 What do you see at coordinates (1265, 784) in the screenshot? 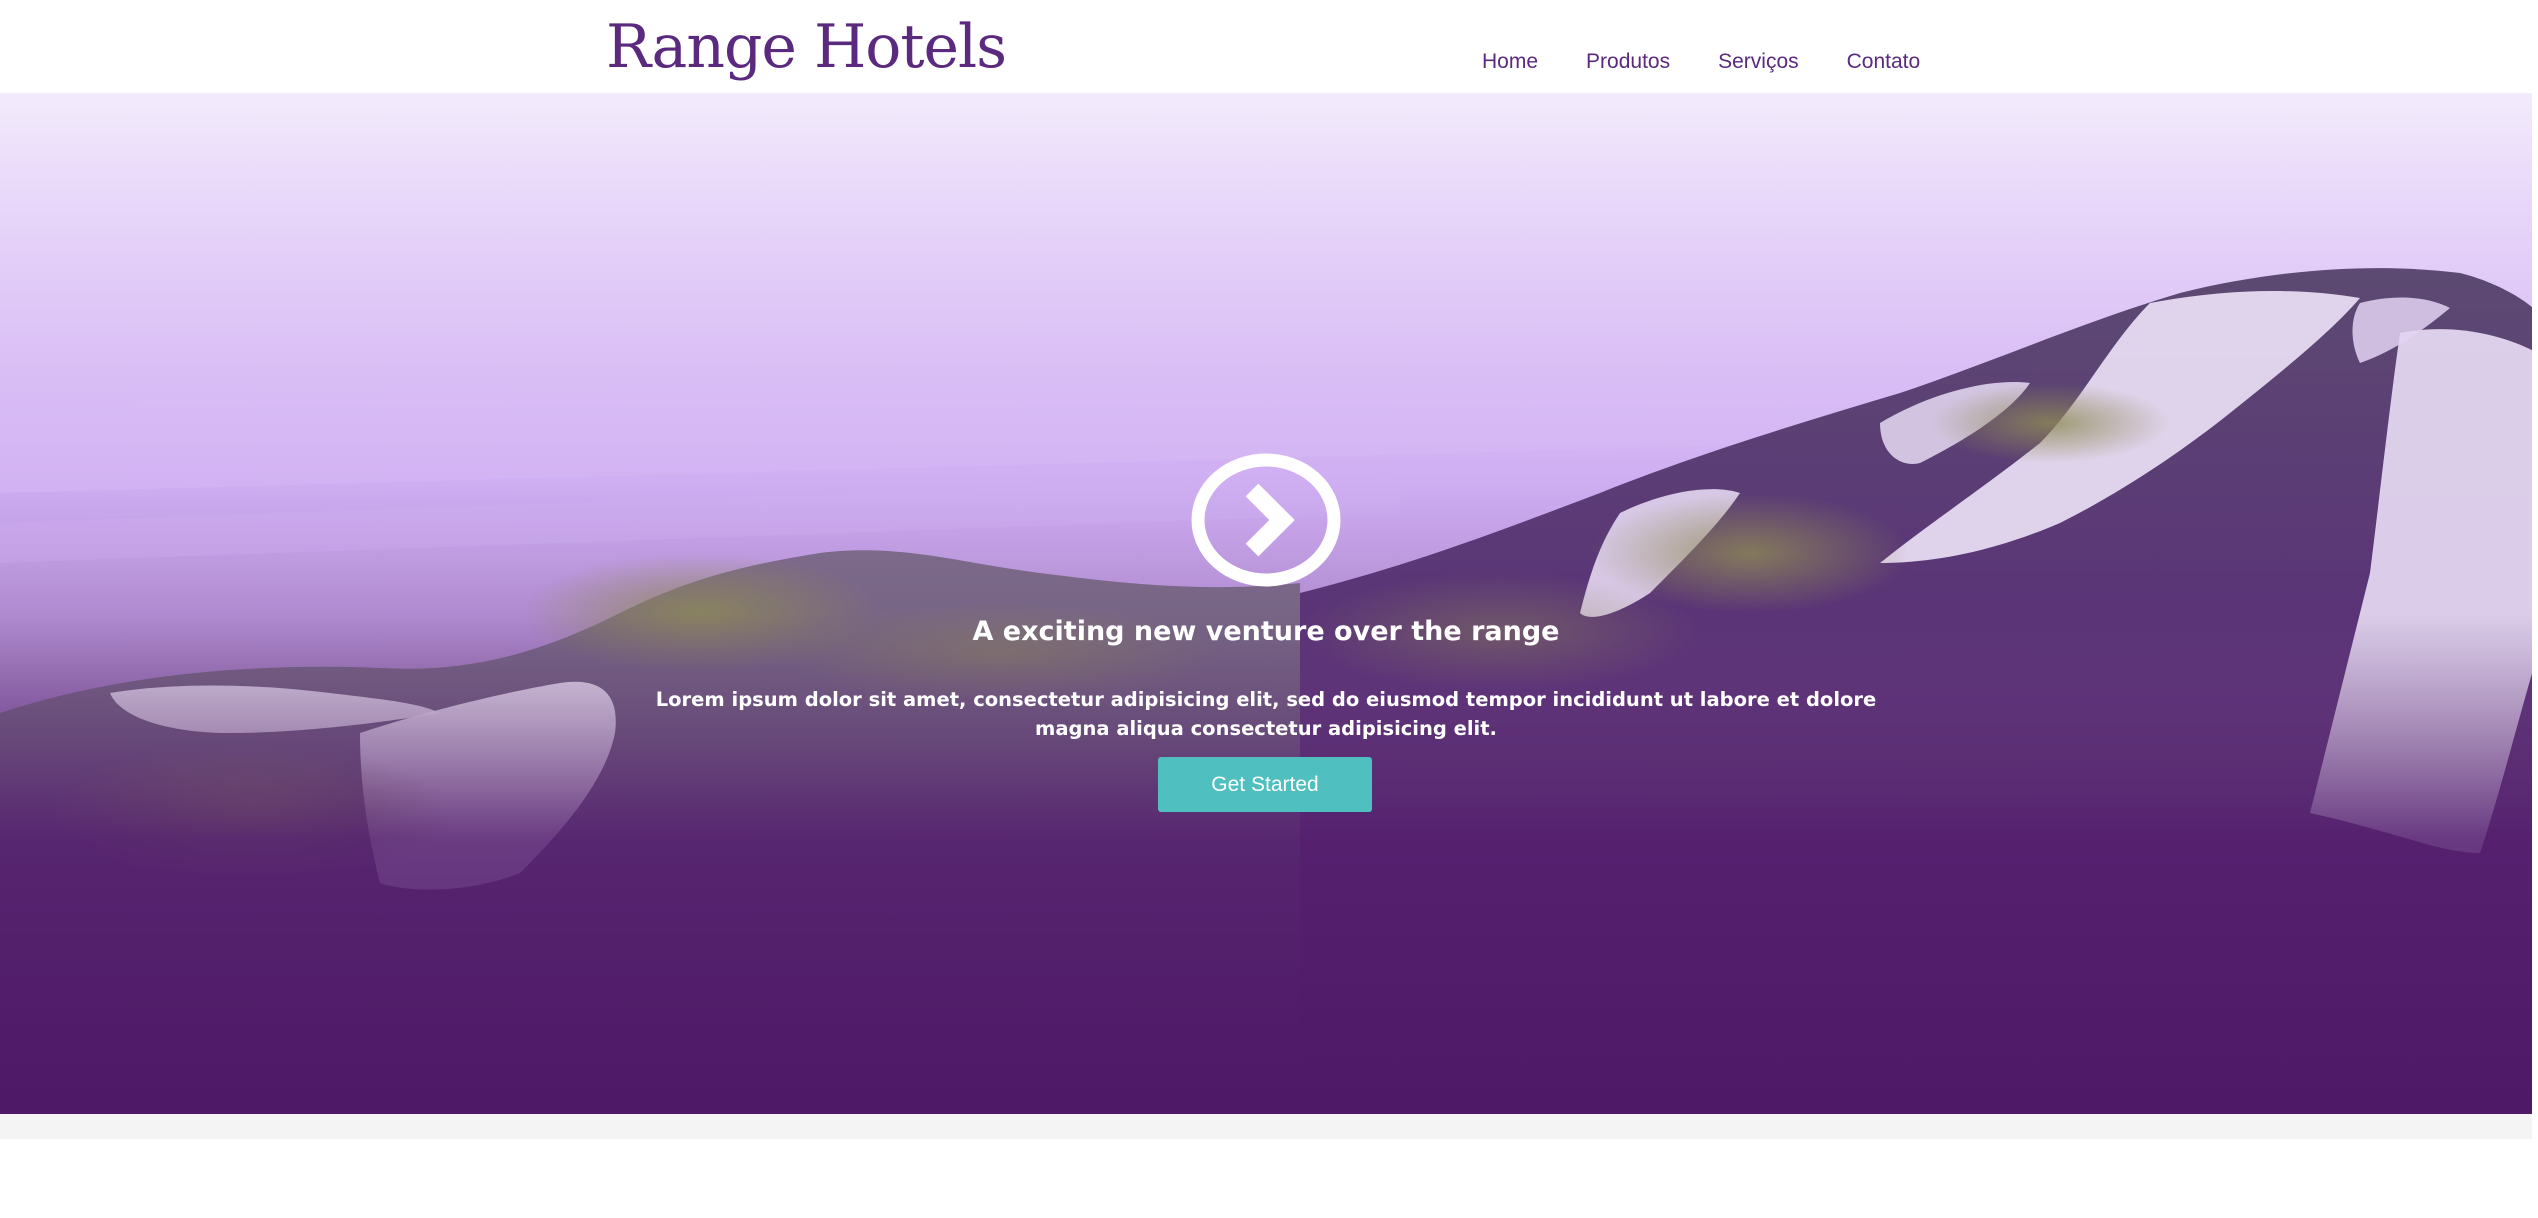
I see `get-started-button: Get Started` at bounding box center [1265, 784].